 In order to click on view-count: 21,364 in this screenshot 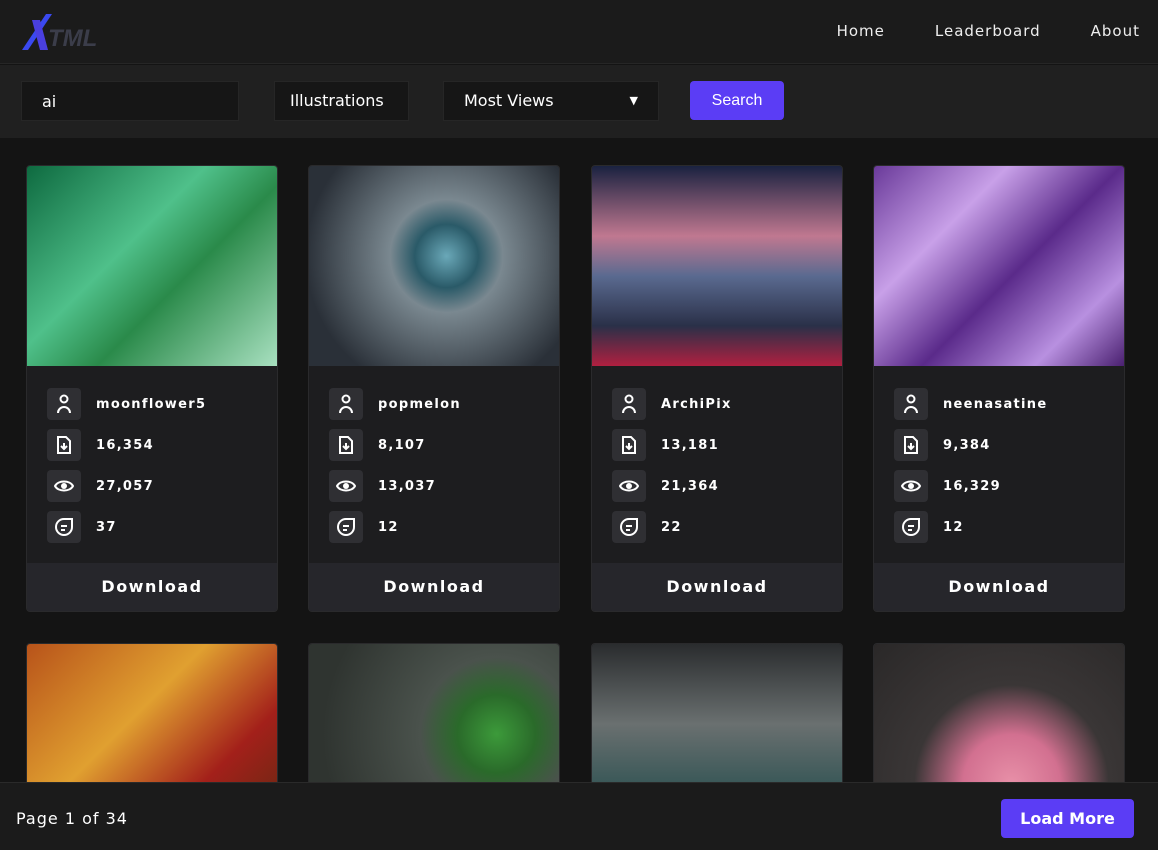, I will do `click(665, 486)`.